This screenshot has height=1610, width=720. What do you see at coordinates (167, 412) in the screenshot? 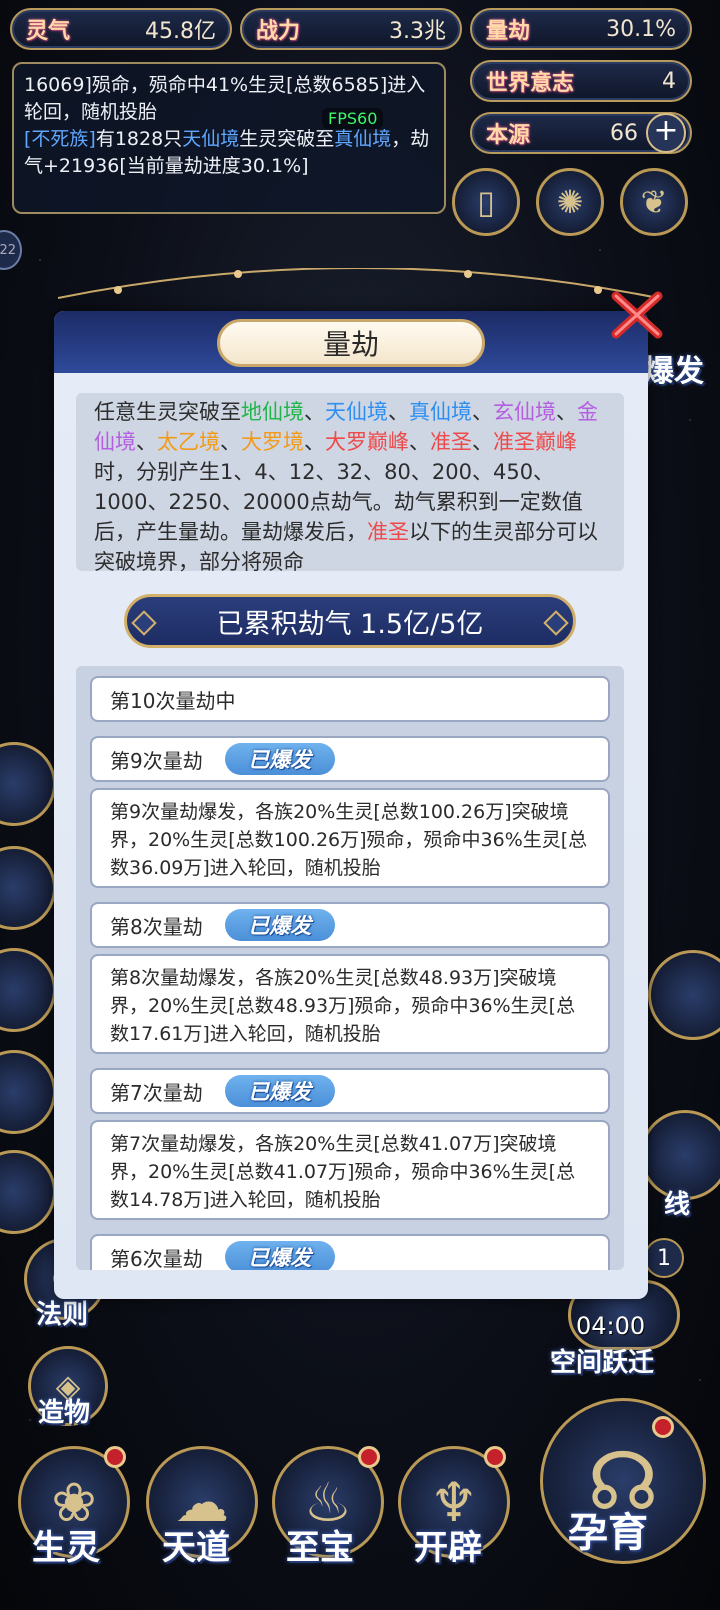
I see `desc-text: 任意生灵突破至` at bounding box center [167, 412].